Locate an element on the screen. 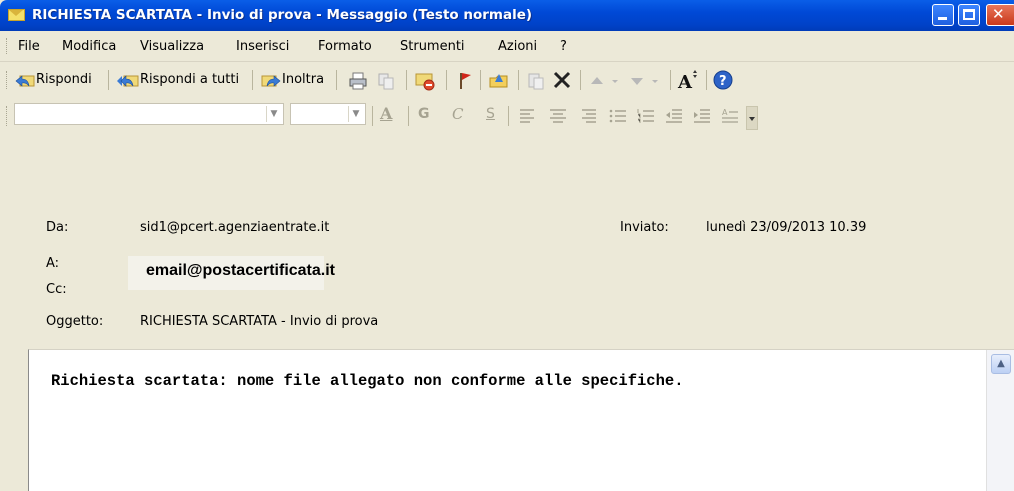  sent-value: lunedì 23/09/2013 10.39 is located at coordinates (786, 227).